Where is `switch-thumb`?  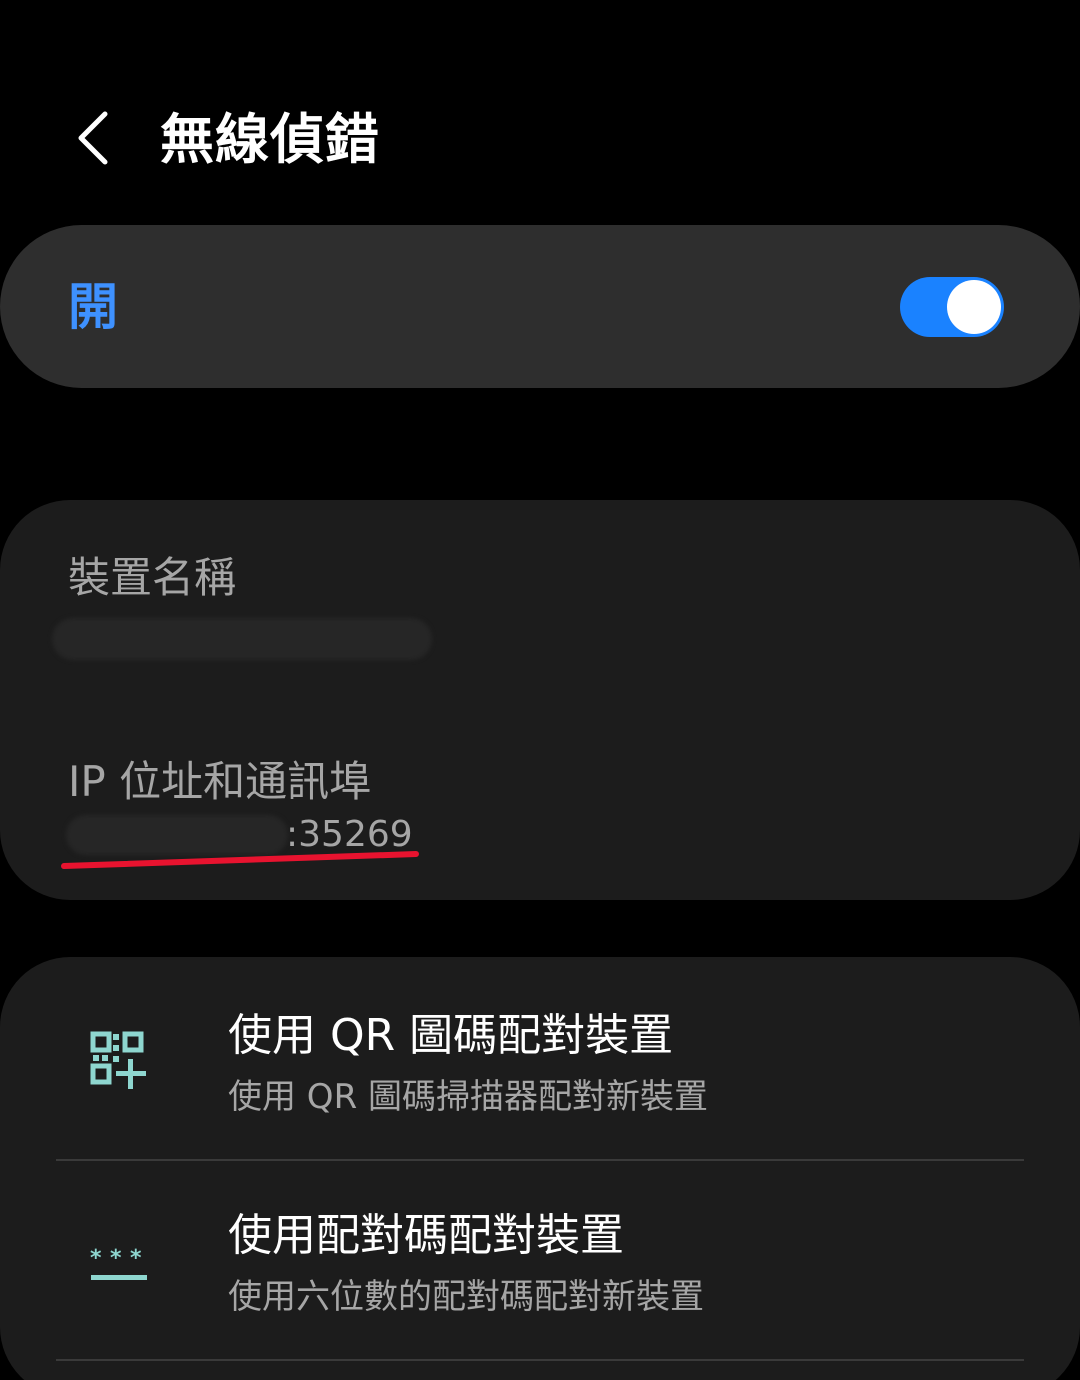
switch-thumb is located at coordinates (974, 307).